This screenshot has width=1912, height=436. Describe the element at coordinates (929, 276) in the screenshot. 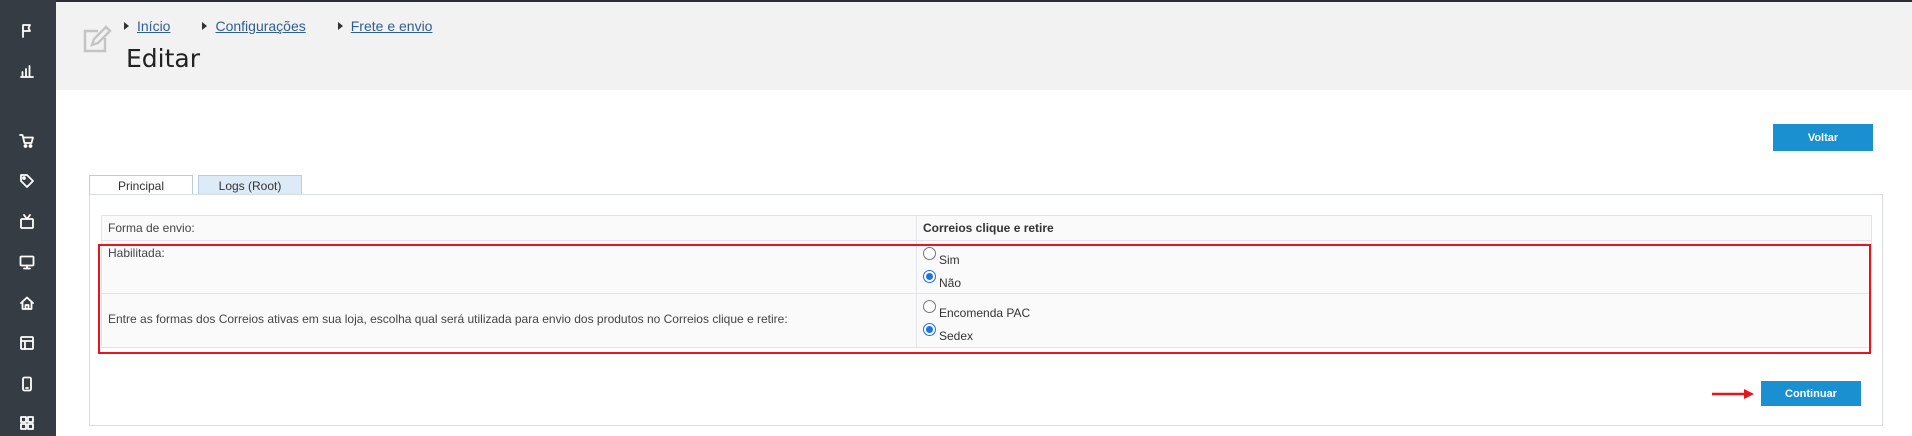

I see `radio-nao` at that location.